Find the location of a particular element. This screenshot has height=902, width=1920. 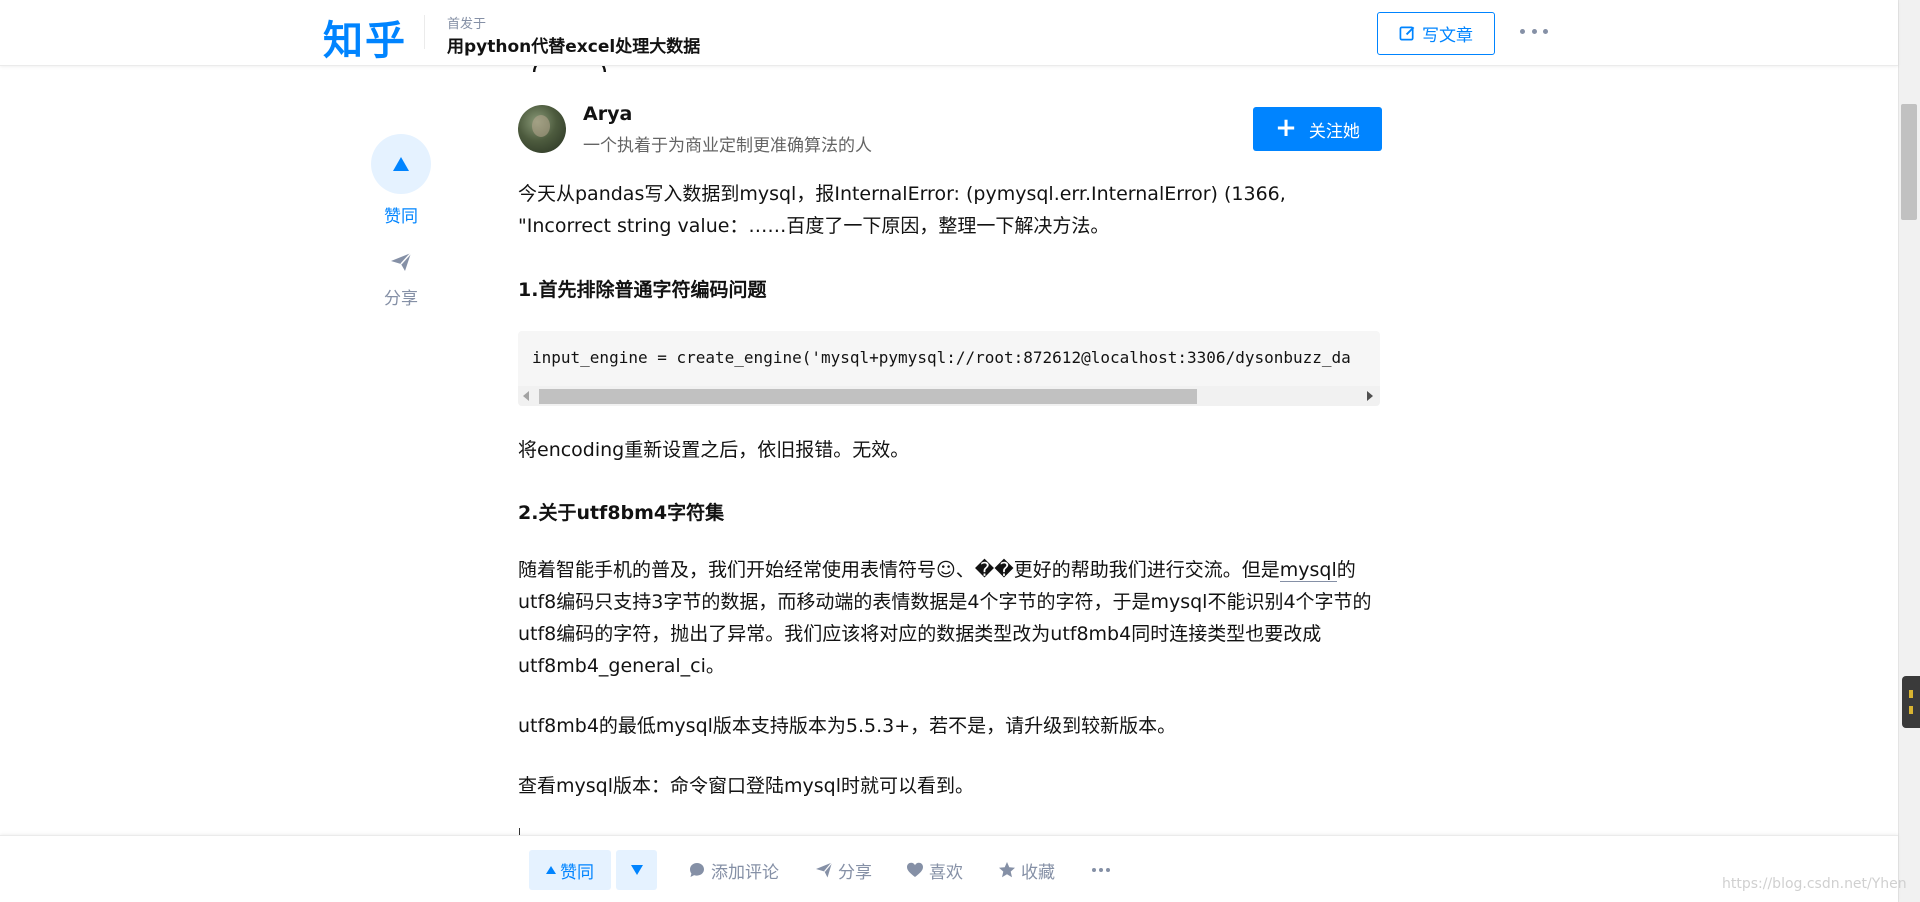

bottom-action-bar: 赞同 添加评论 分享 喜欢 收藏 is located at coordinates (949, 868).